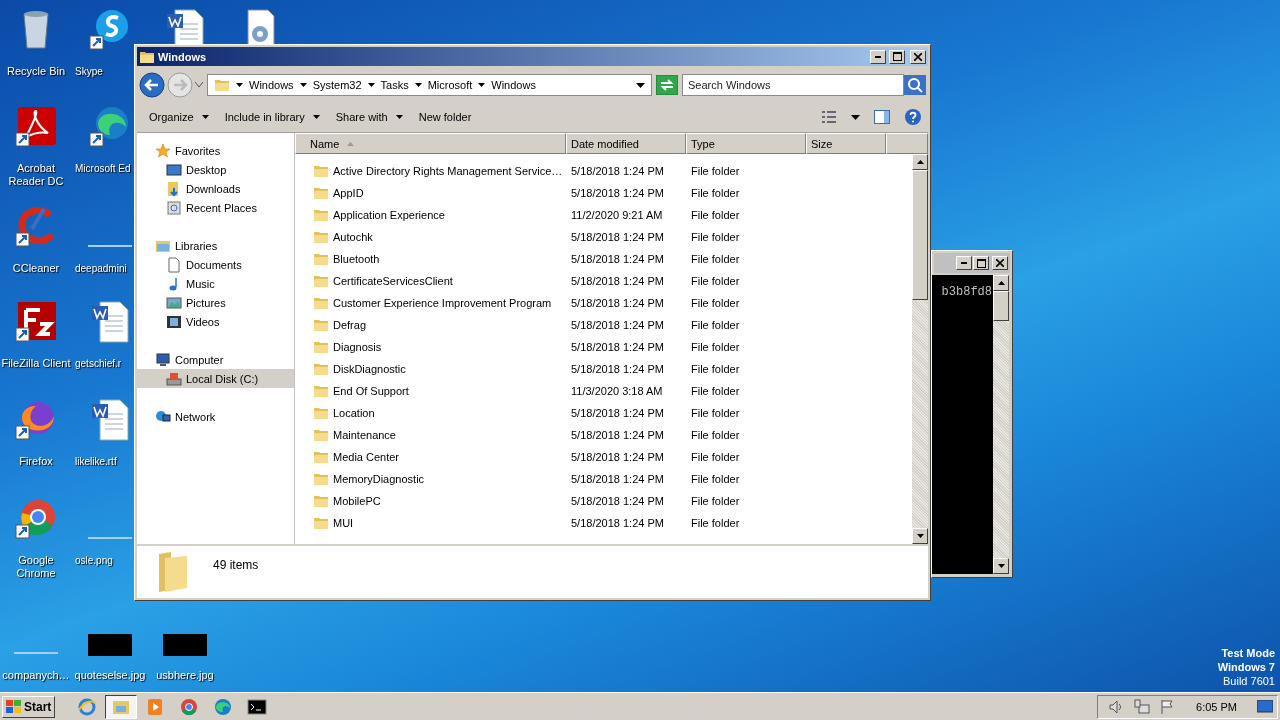 The image size is (1280, 720). I want to click on window-title: Windows, so click(183, 56).